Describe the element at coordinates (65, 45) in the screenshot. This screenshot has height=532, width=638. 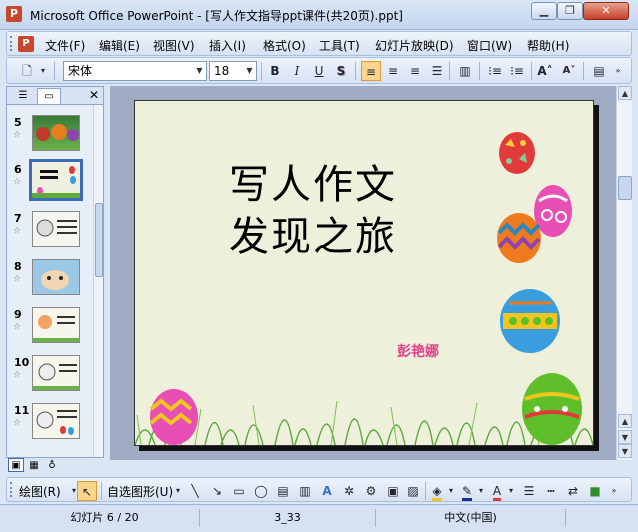
I see `menu-file: 文件(F)` at that location.